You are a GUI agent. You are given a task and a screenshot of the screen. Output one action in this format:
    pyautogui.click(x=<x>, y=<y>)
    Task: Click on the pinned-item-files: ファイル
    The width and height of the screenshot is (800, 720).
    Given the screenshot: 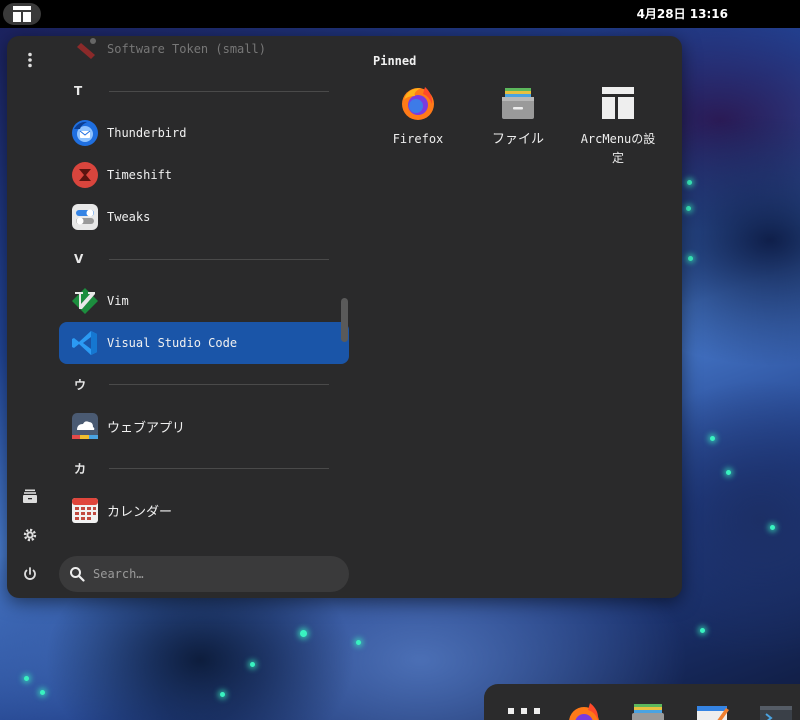 What is the action you would take?
    pyautogui.click(x=518, y=116)
    